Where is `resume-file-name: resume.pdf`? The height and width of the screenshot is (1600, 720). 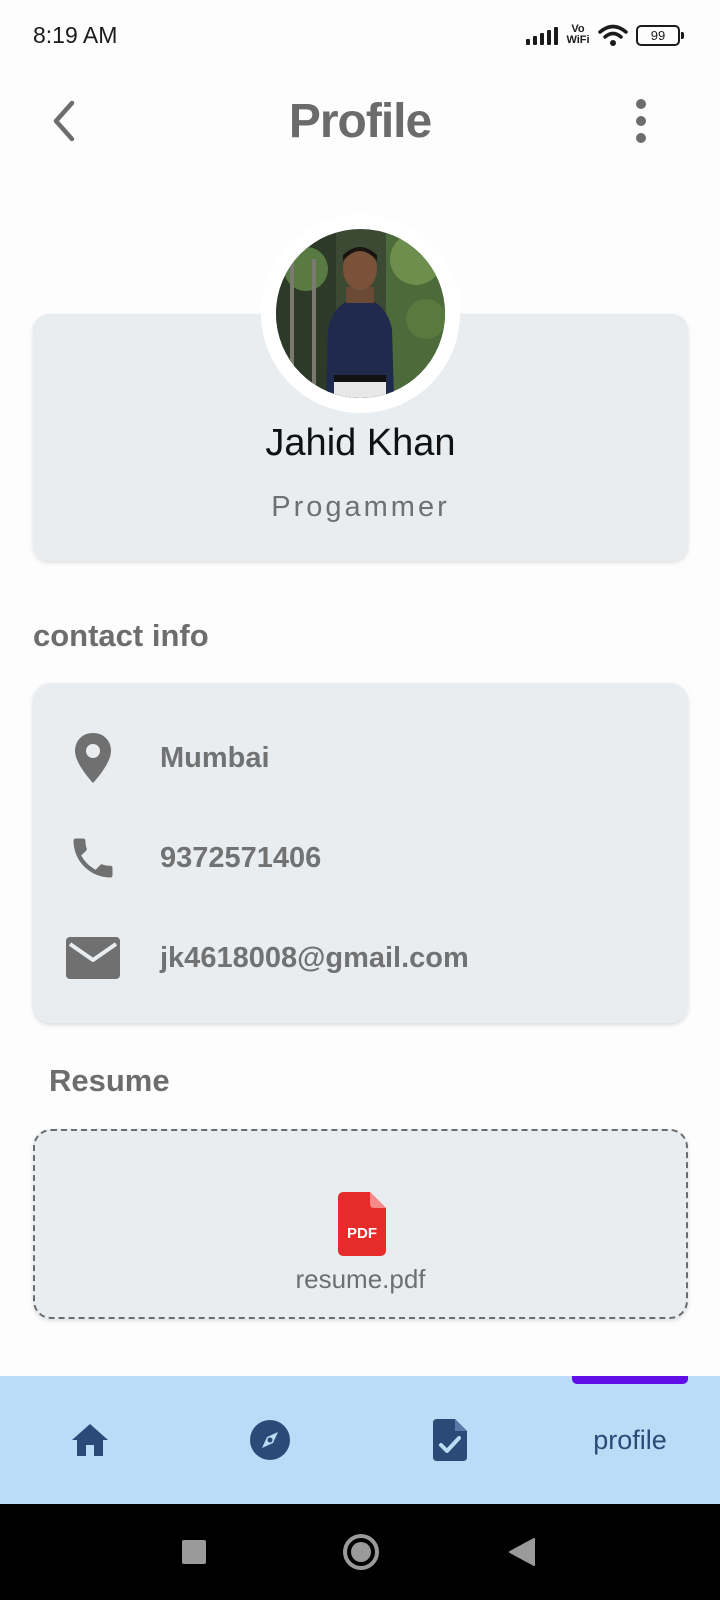
resume-file-name: resume.pdf is located at coordinates (360, 1279).